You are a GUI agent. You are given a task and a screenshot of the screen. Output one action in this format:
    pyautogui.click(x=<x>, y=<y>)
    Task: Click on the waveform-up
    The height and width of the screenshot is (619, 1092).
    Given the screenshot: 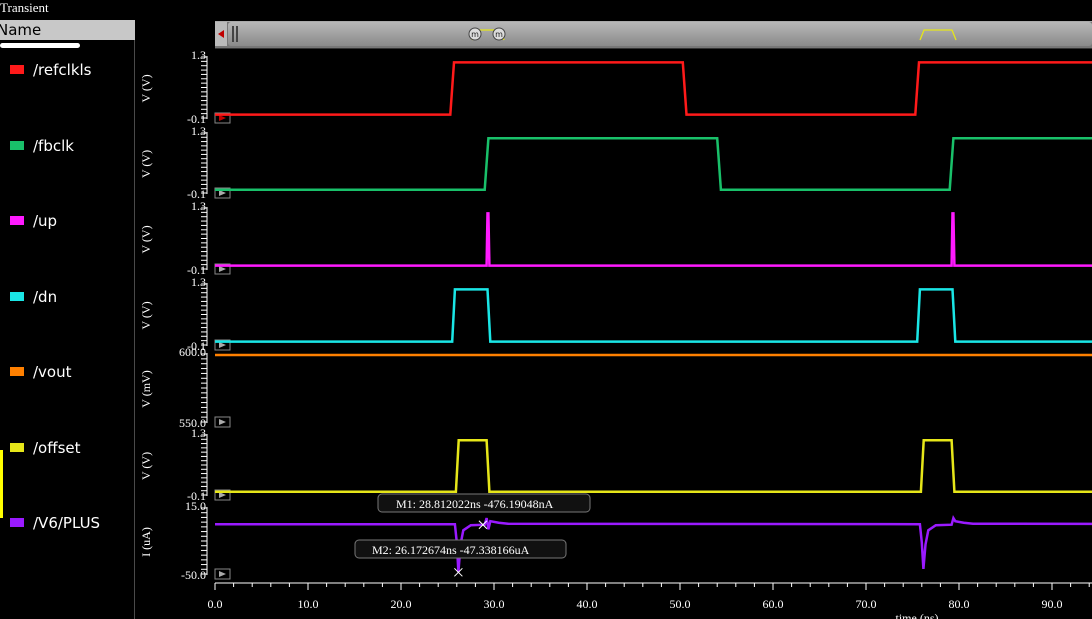 What is the action you would take?
    pyautogui.click(x=653, y=239)
    